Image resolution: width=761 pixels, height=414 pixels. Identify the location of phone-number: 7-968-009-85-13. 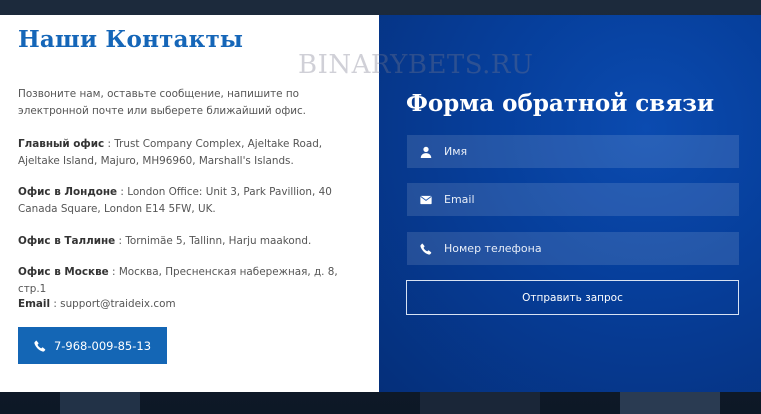
(102, 345).